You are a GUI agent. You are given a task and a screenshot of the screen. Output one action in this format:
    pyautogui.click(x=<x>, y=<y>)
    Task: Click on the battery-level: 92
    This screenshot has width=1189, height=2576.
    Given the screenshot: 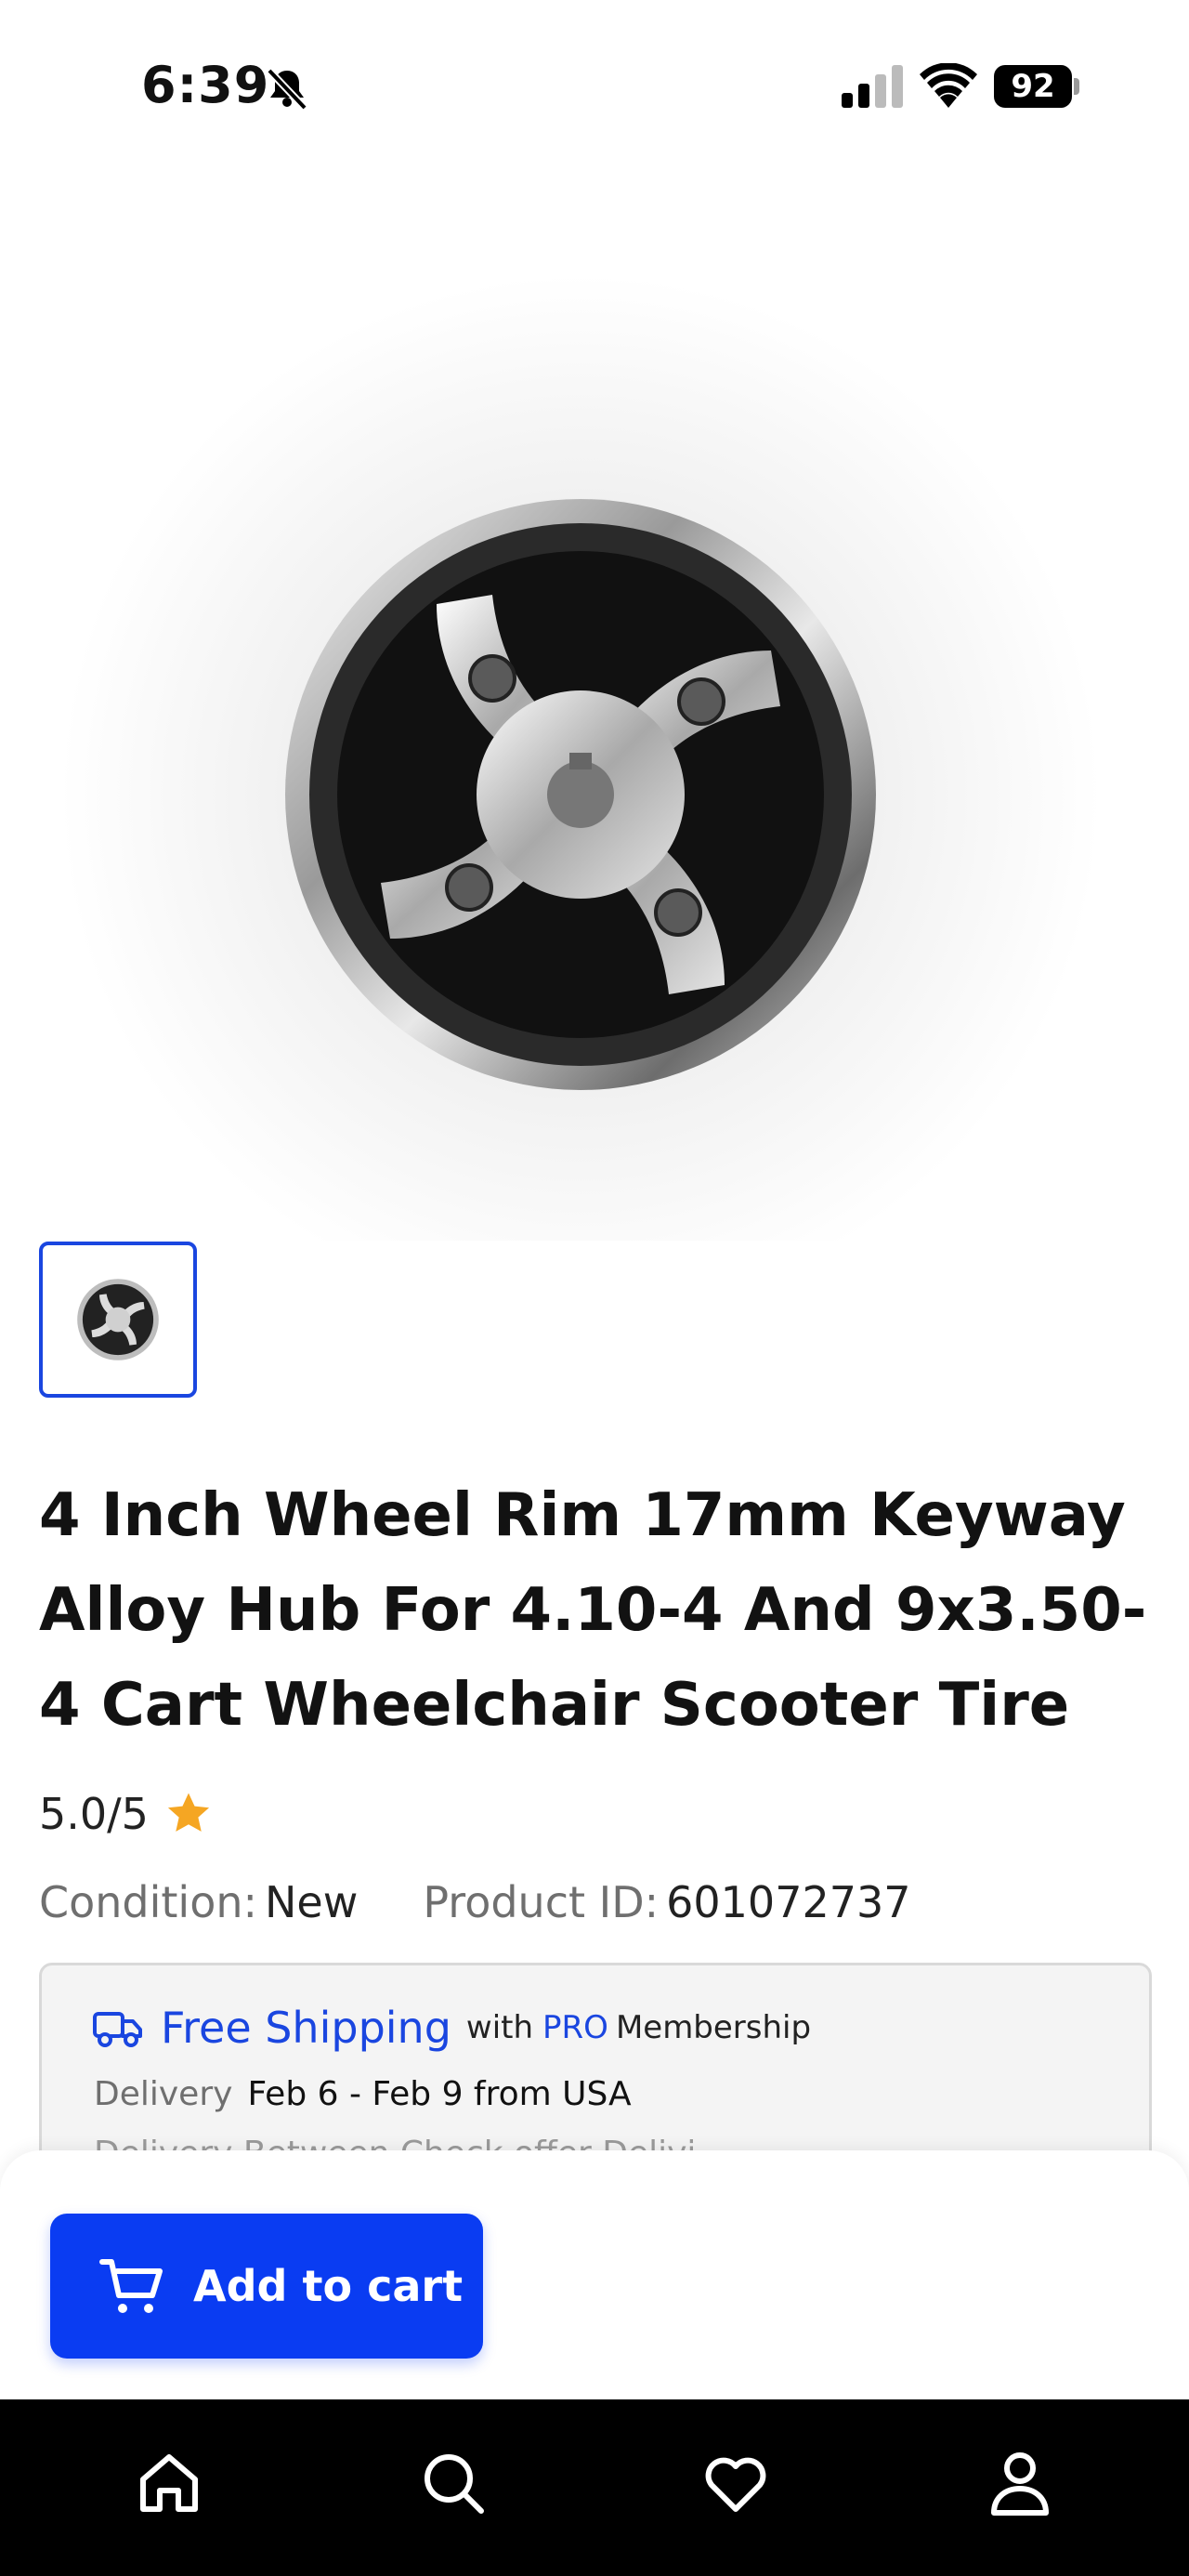 What is the action you would take?
    pyautogui.click(x=1033, y=86)
    